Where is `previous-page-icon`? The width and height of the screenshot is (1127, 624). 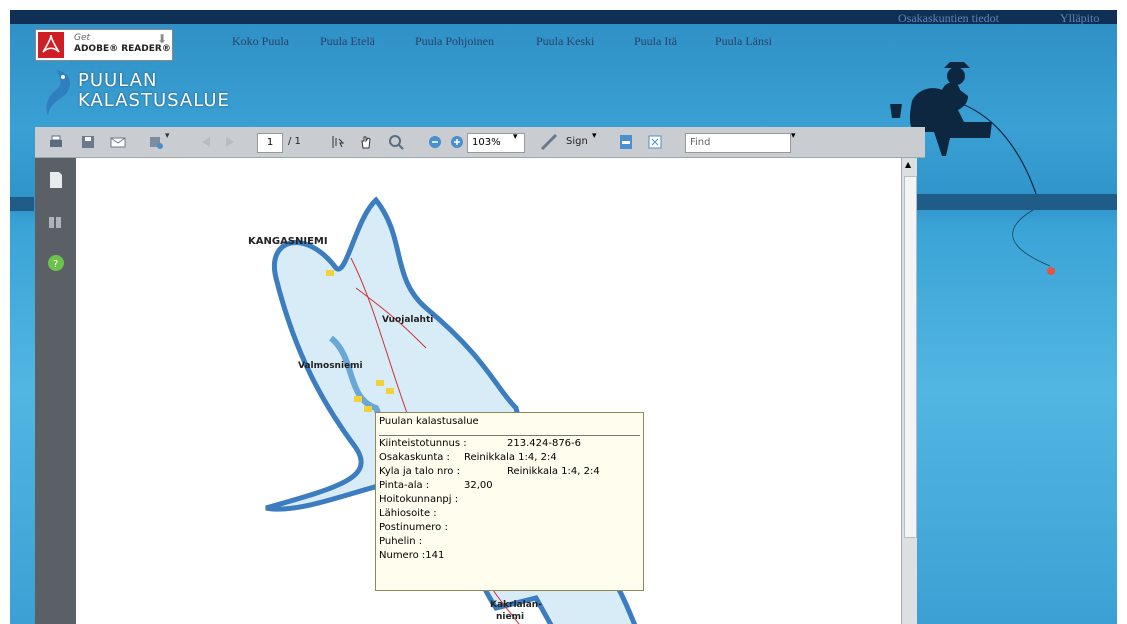 previous-page-icon is located at coordinates (206, 142).